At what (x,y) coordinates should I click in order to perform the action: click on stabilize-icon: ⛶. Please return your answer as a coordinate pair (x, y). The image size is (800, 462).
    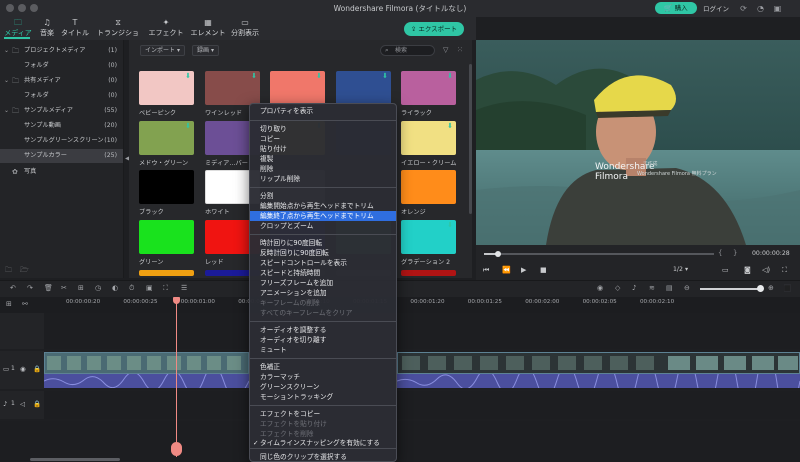
    Looking at the image, I should click on (165, 288).